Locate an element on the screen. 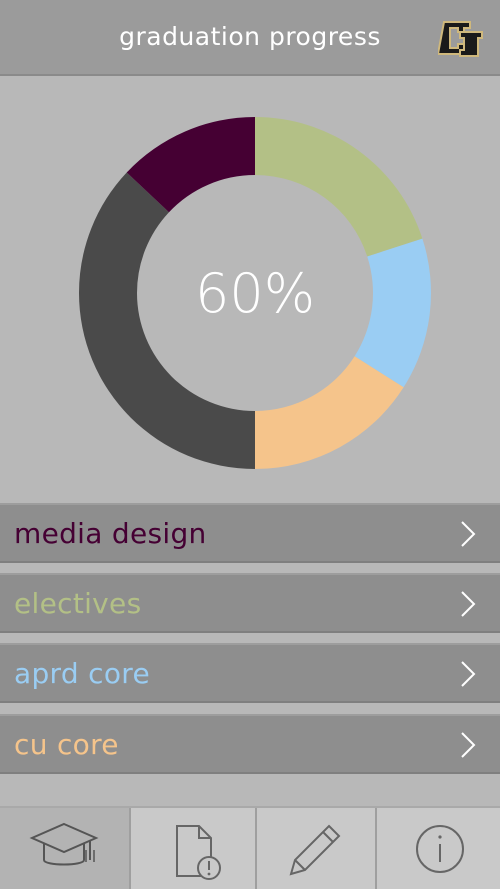  tab-progress is located at coordinates (65, 848).